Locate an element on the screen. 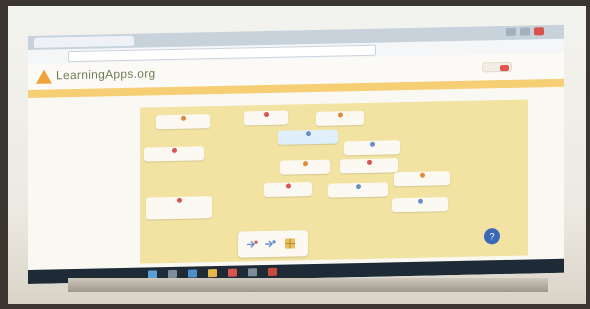 Image resolution: width=590 pixels, height=309 pixels. browser-tab is located at coordinates (84, 41).